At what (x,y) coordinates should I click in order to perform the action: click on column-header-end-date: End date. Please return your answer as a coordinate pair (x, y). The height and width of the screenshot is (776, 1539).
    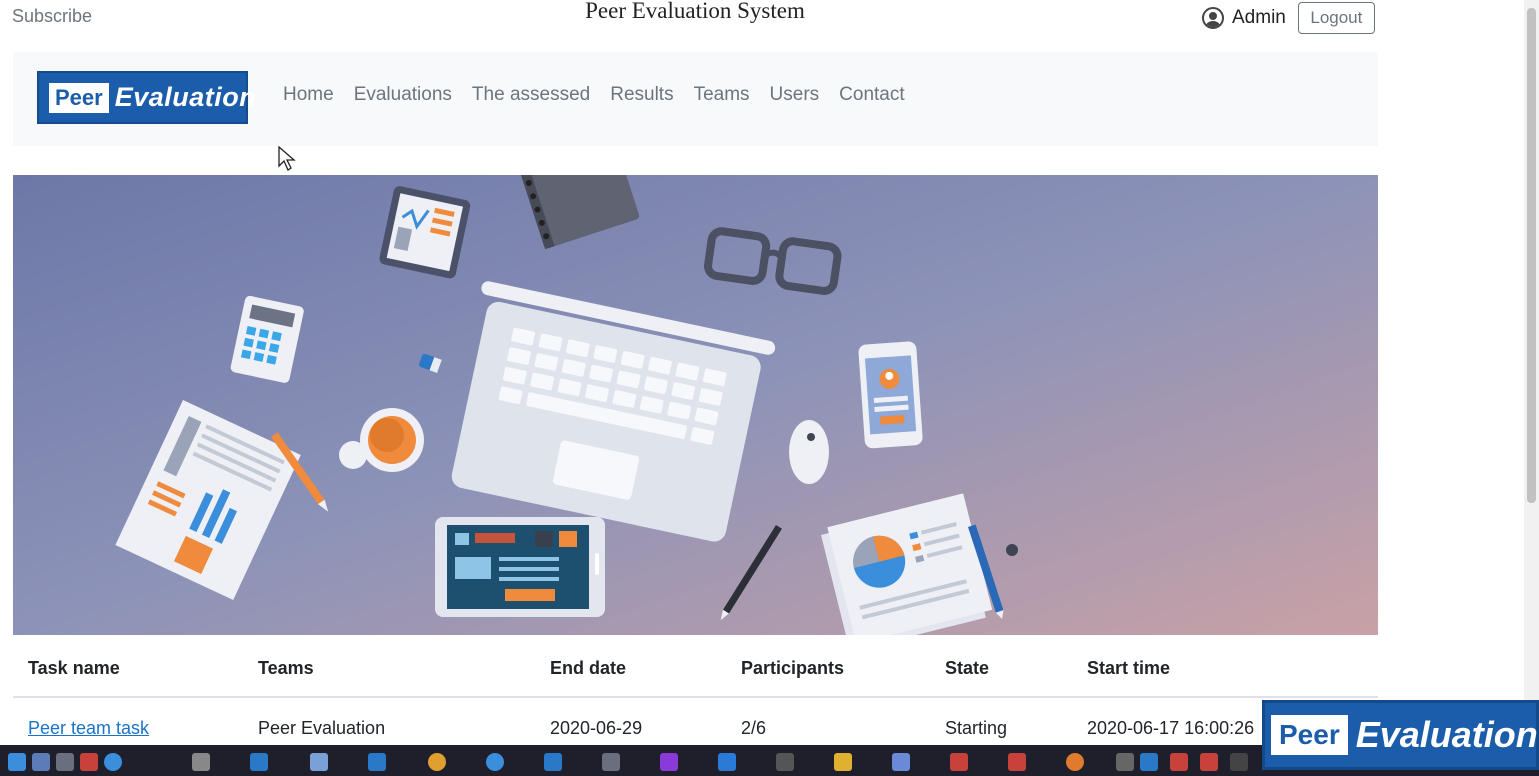
    Looking at the image, I should click on (588, 668).